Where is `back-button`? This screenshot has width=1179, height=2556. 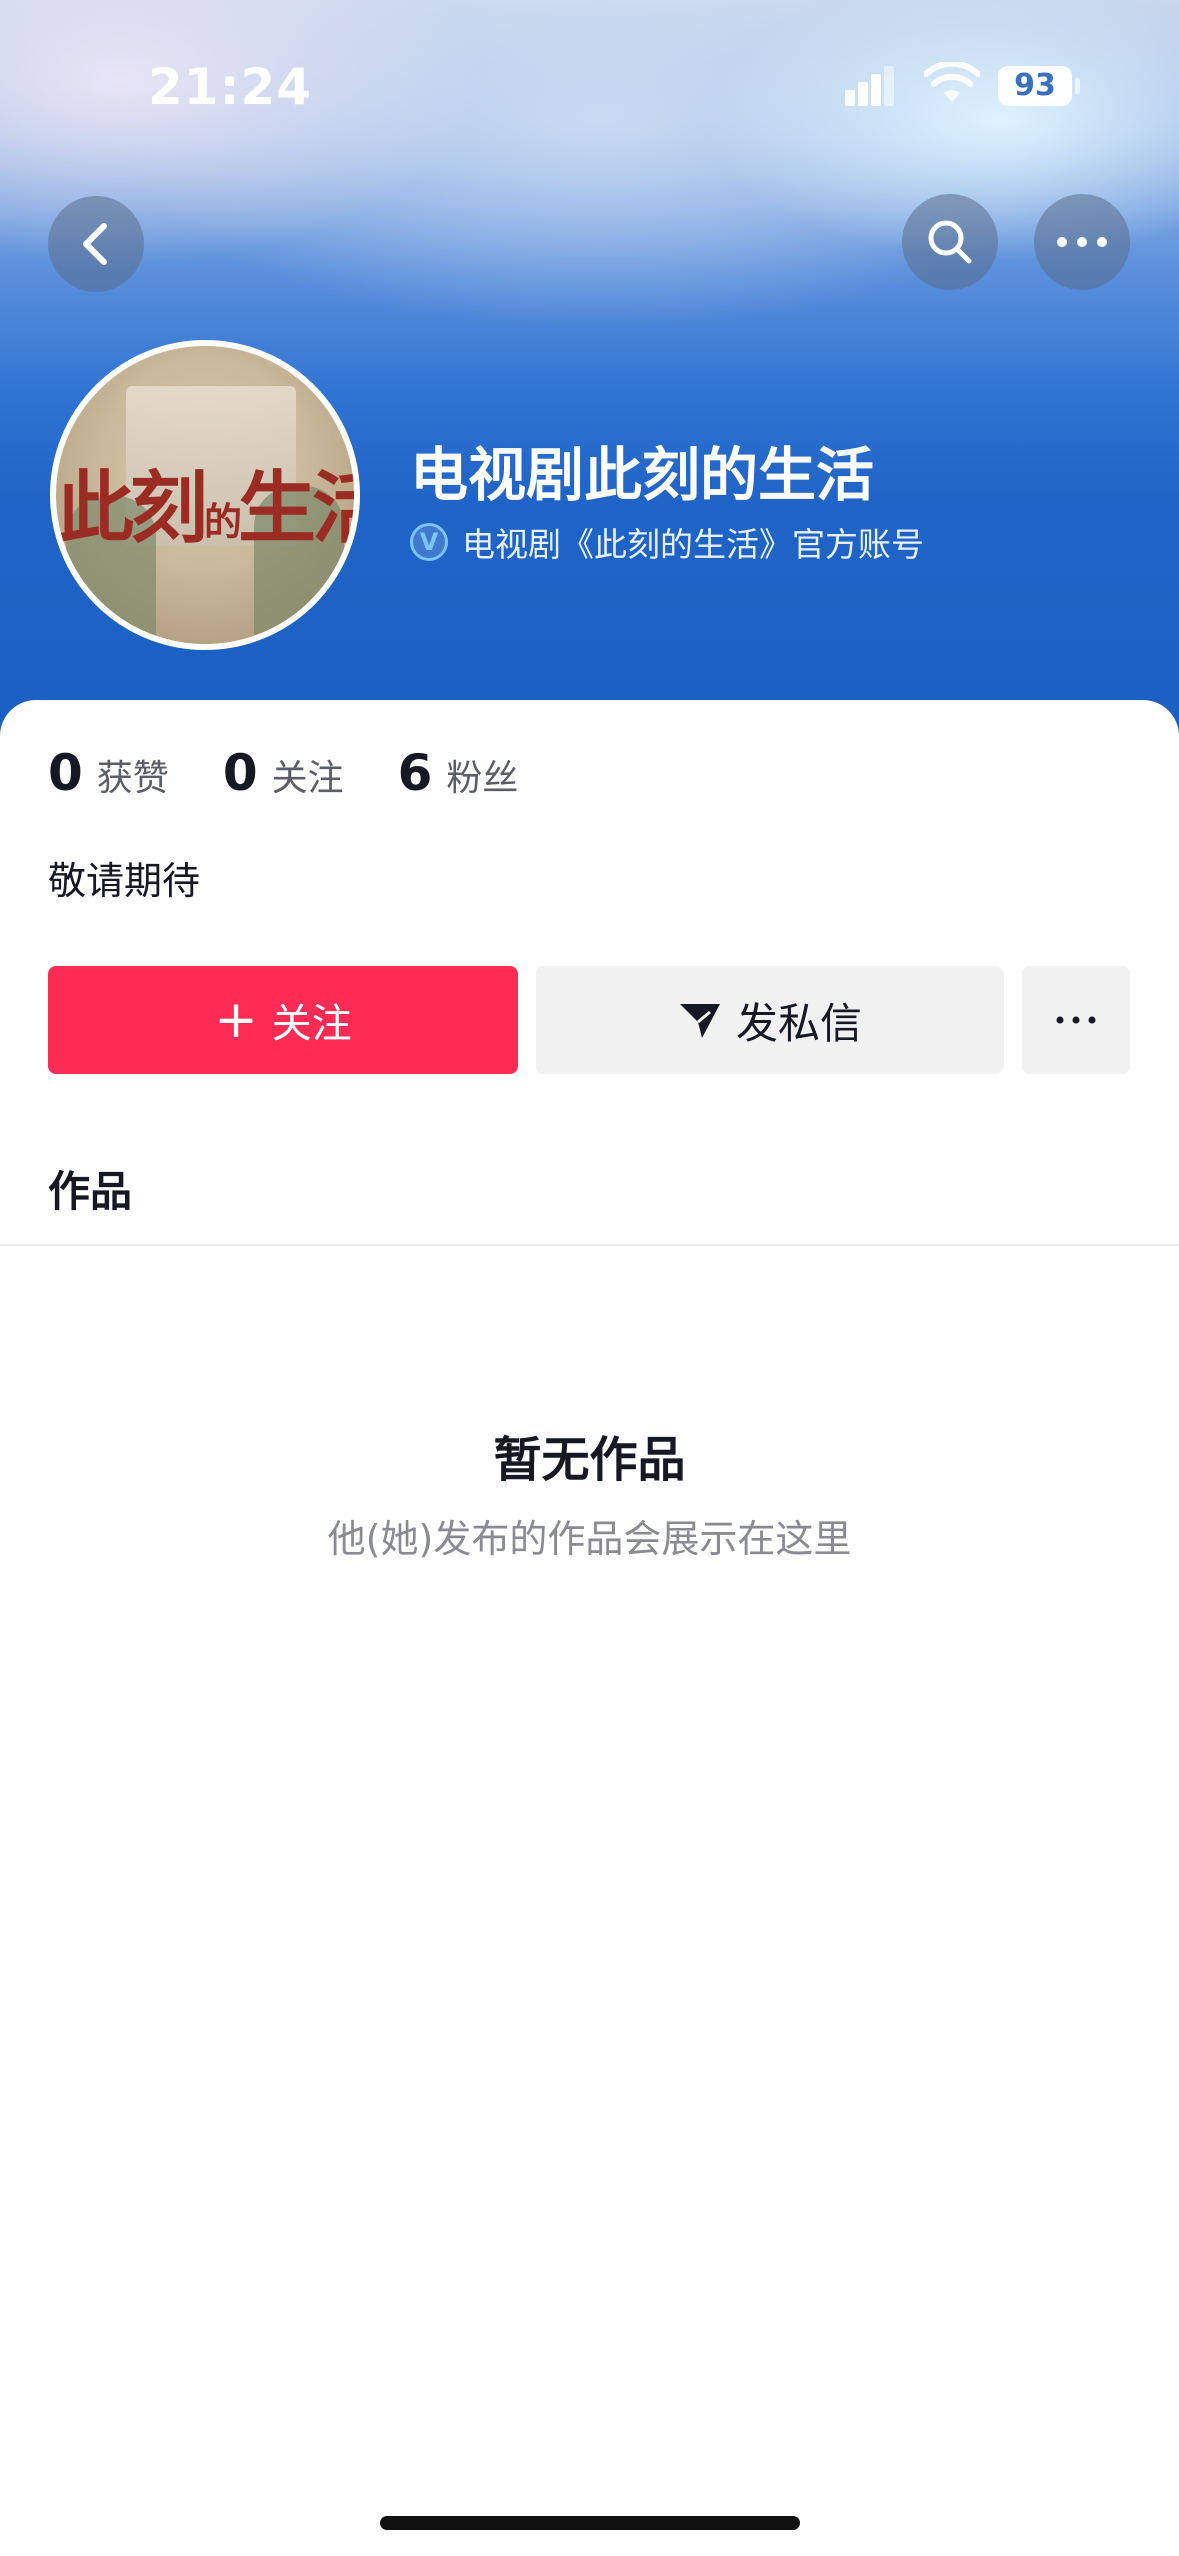 back-button is located at coordinates (96, 244).